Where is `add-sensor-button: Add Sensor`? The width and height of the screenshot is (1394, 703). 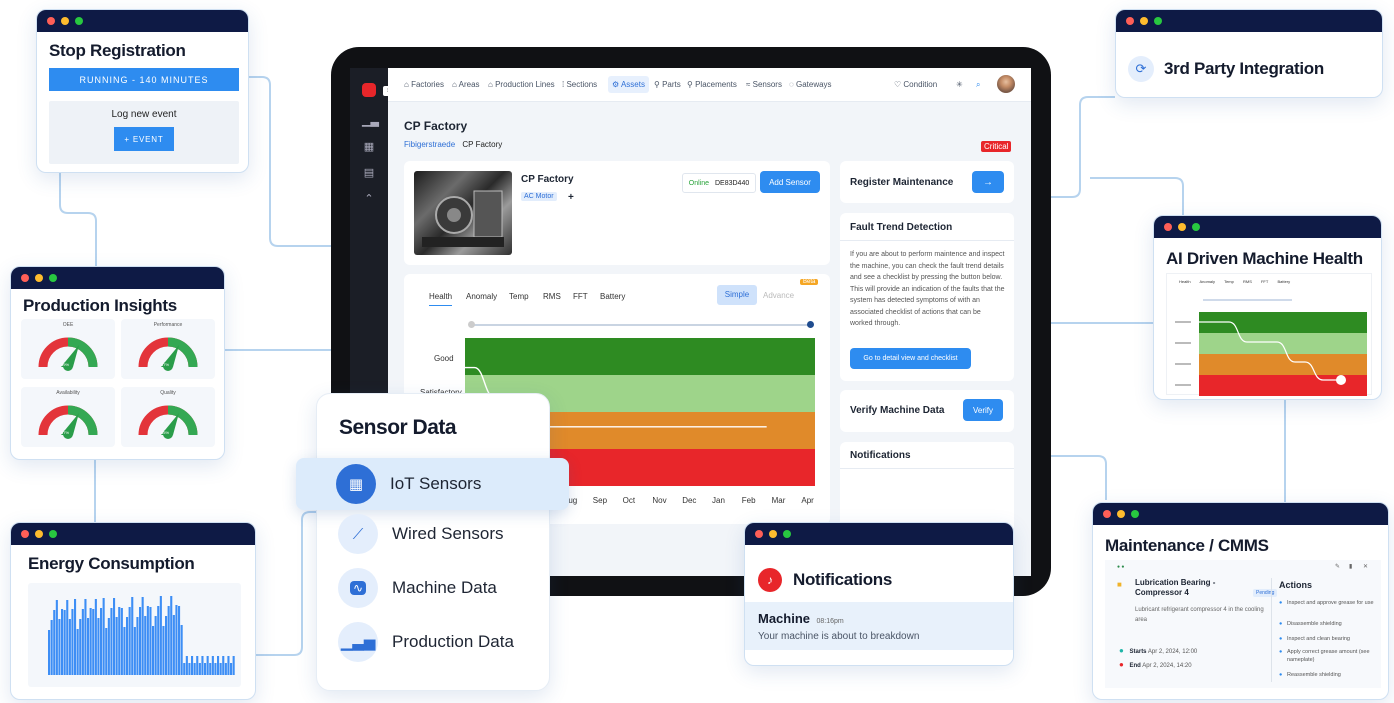 add-sensor-button: Add Sensor is located at coordinates (790, 182).